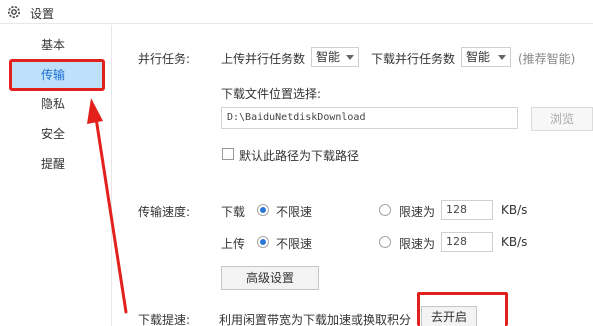 This screenshot has height=326, width=593. Describe the element at coordinates (111, 215) in the screenshot. I see `annotation-arrow-shaft` at that location.